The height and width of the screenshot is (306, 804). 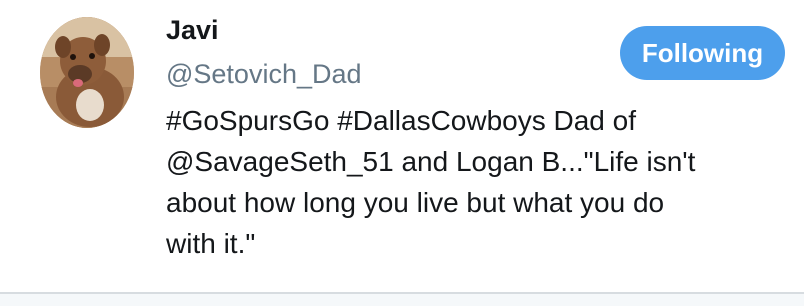 What do you see at coordinates (415, 202) in the screenshot?
I see `bio-line: about how long you live but what you do` at bounding box center [415, 202].